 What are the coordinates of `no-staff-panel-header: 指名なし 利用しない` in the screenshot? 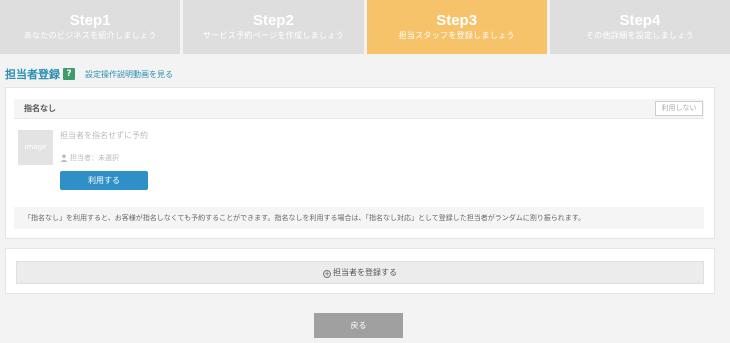 It's located at (359, 109).